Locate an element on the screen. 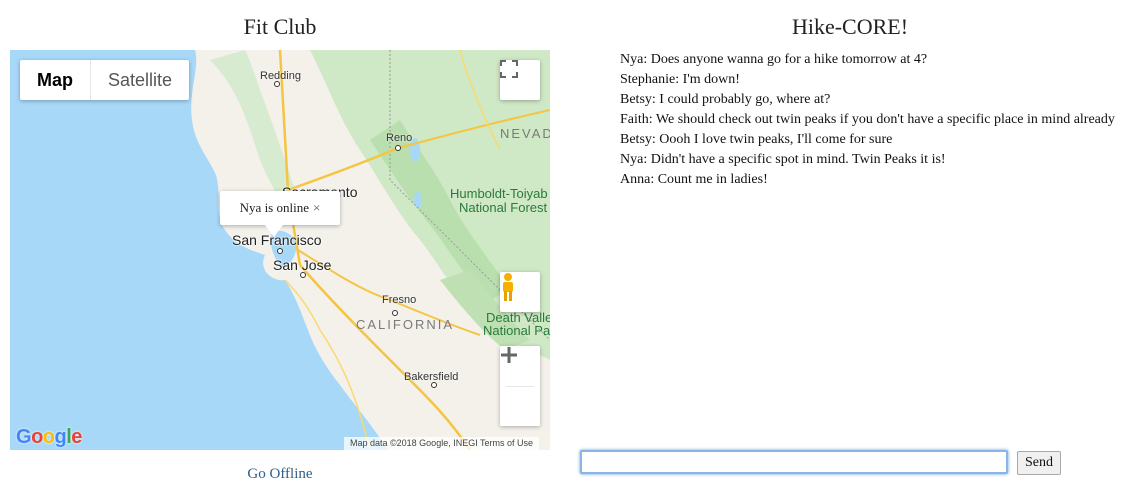  map-label-humboldt-2: National Forest is located at coordinates (503, 207).